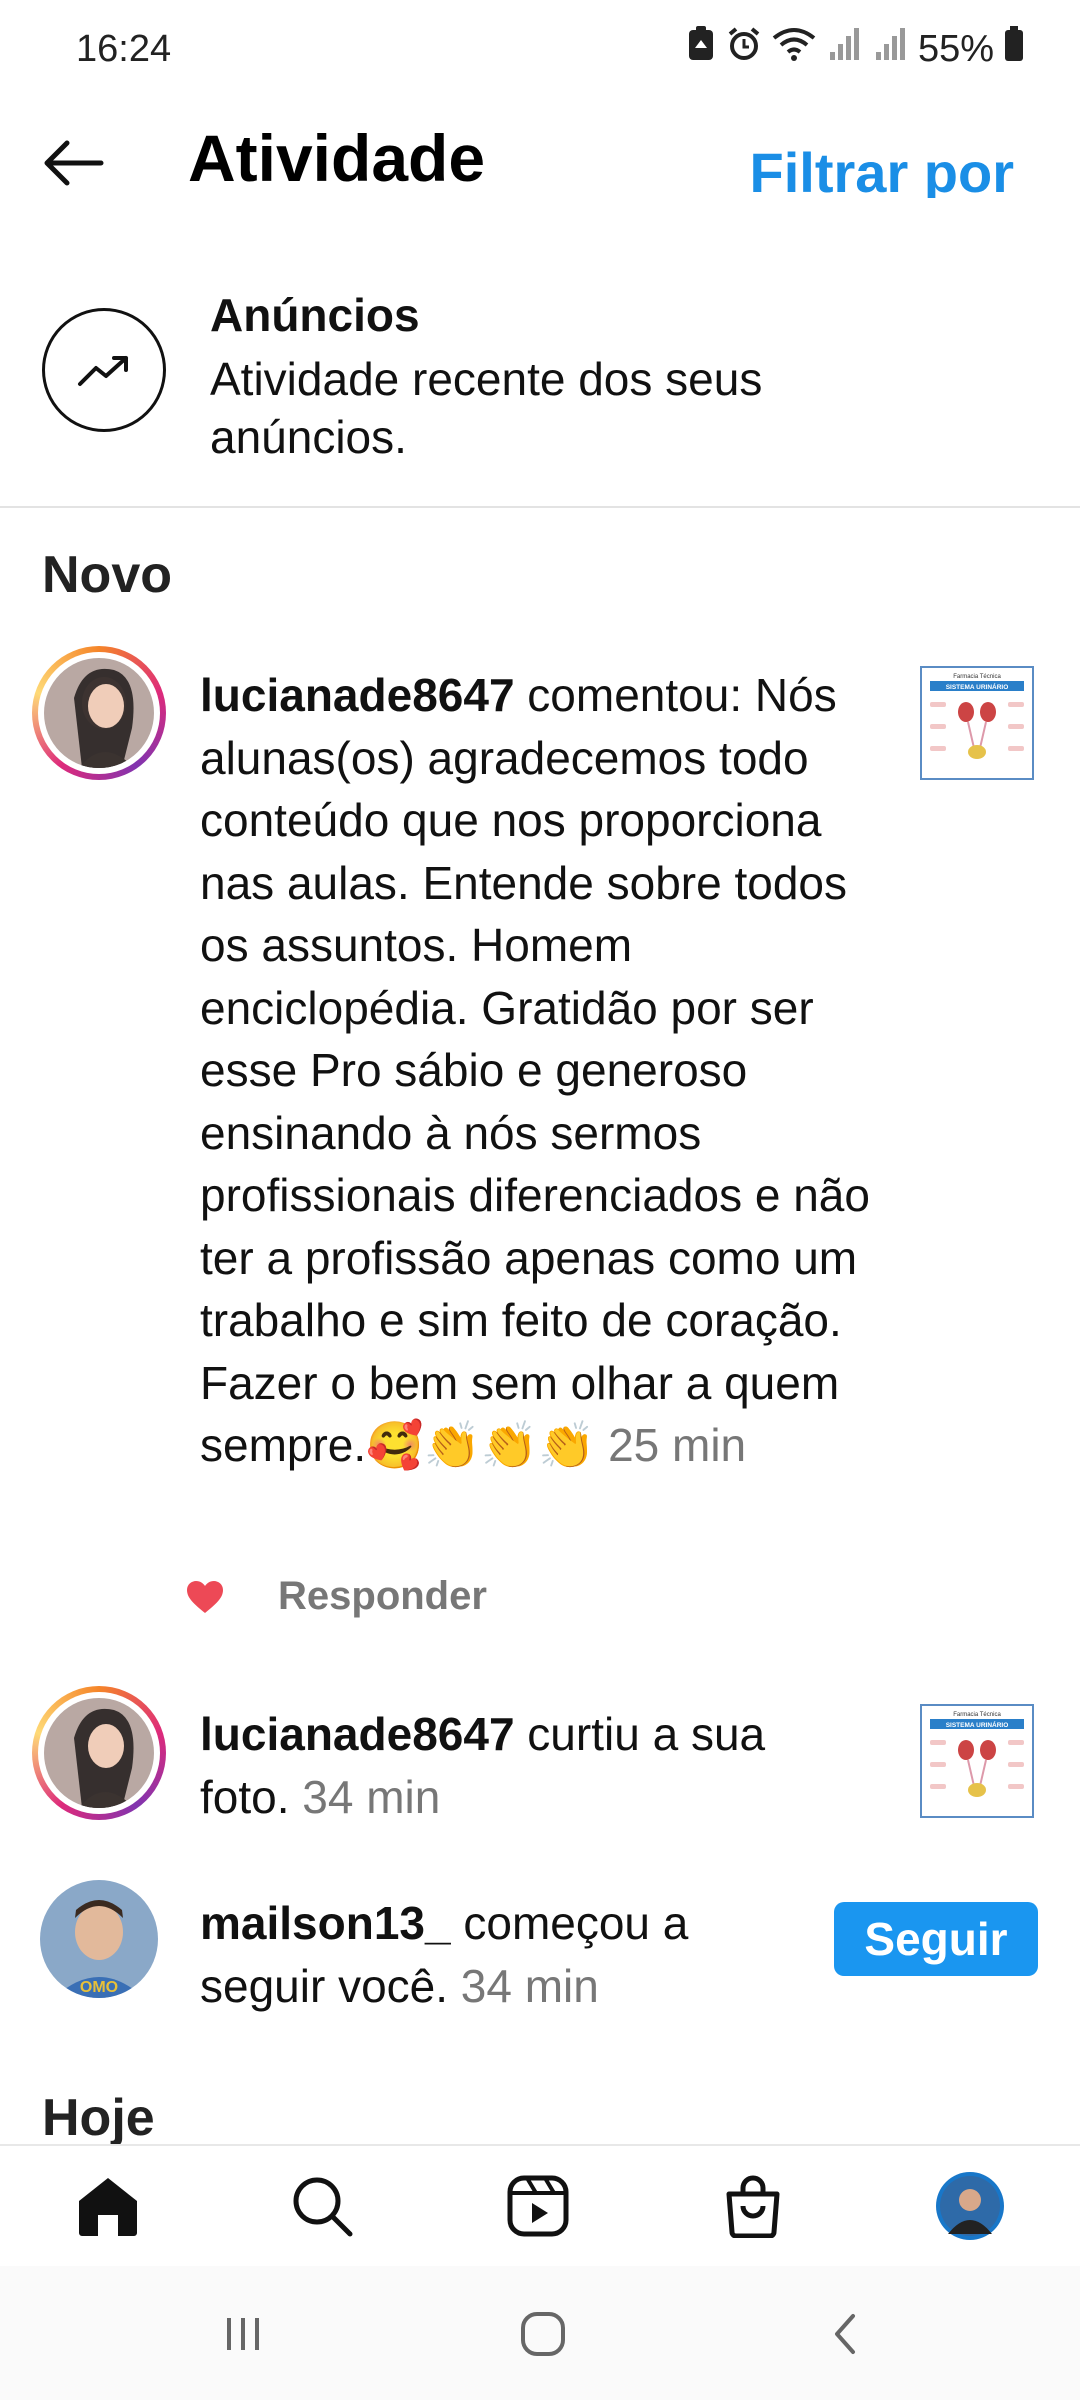 The image size is (1080, 2400). Describe the element at coordinates (520, 1765) in the screenshot. I see `like-notification-text: lucianade8647 curtiu a sua foto. 34 min` at that location.